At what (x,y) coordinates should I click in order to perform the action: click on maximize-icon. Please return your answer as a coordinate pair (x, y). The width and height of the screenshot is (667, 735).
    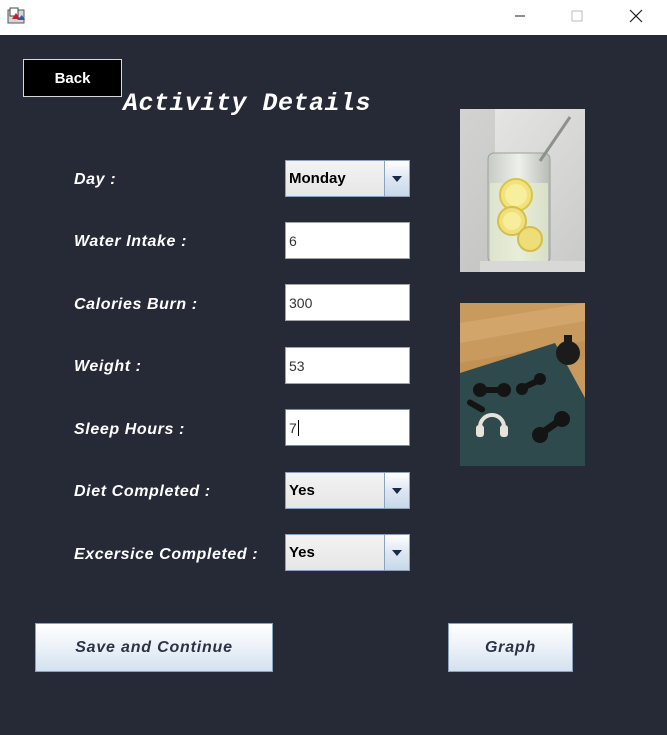
    Looking at the image, I should click on (577, 16).